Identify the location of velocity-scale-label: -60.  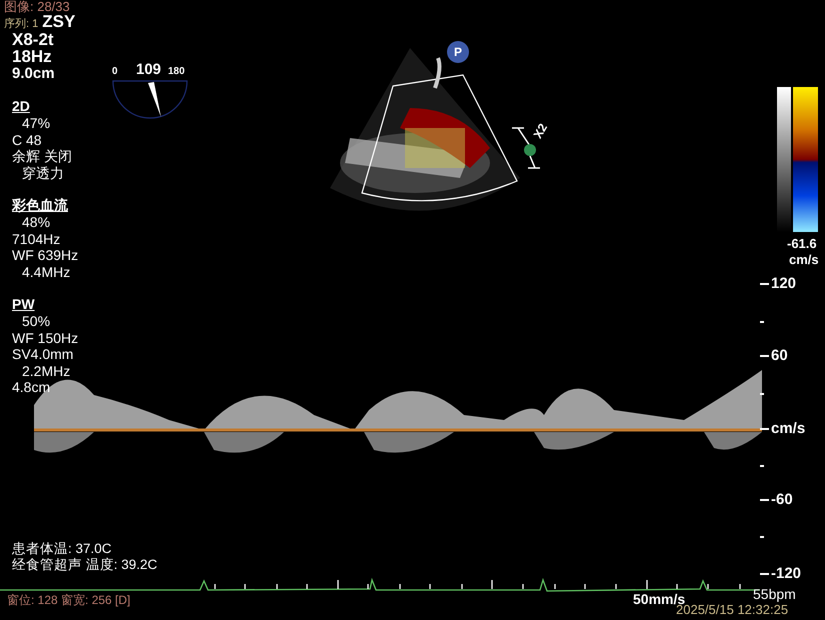
(782, 499).